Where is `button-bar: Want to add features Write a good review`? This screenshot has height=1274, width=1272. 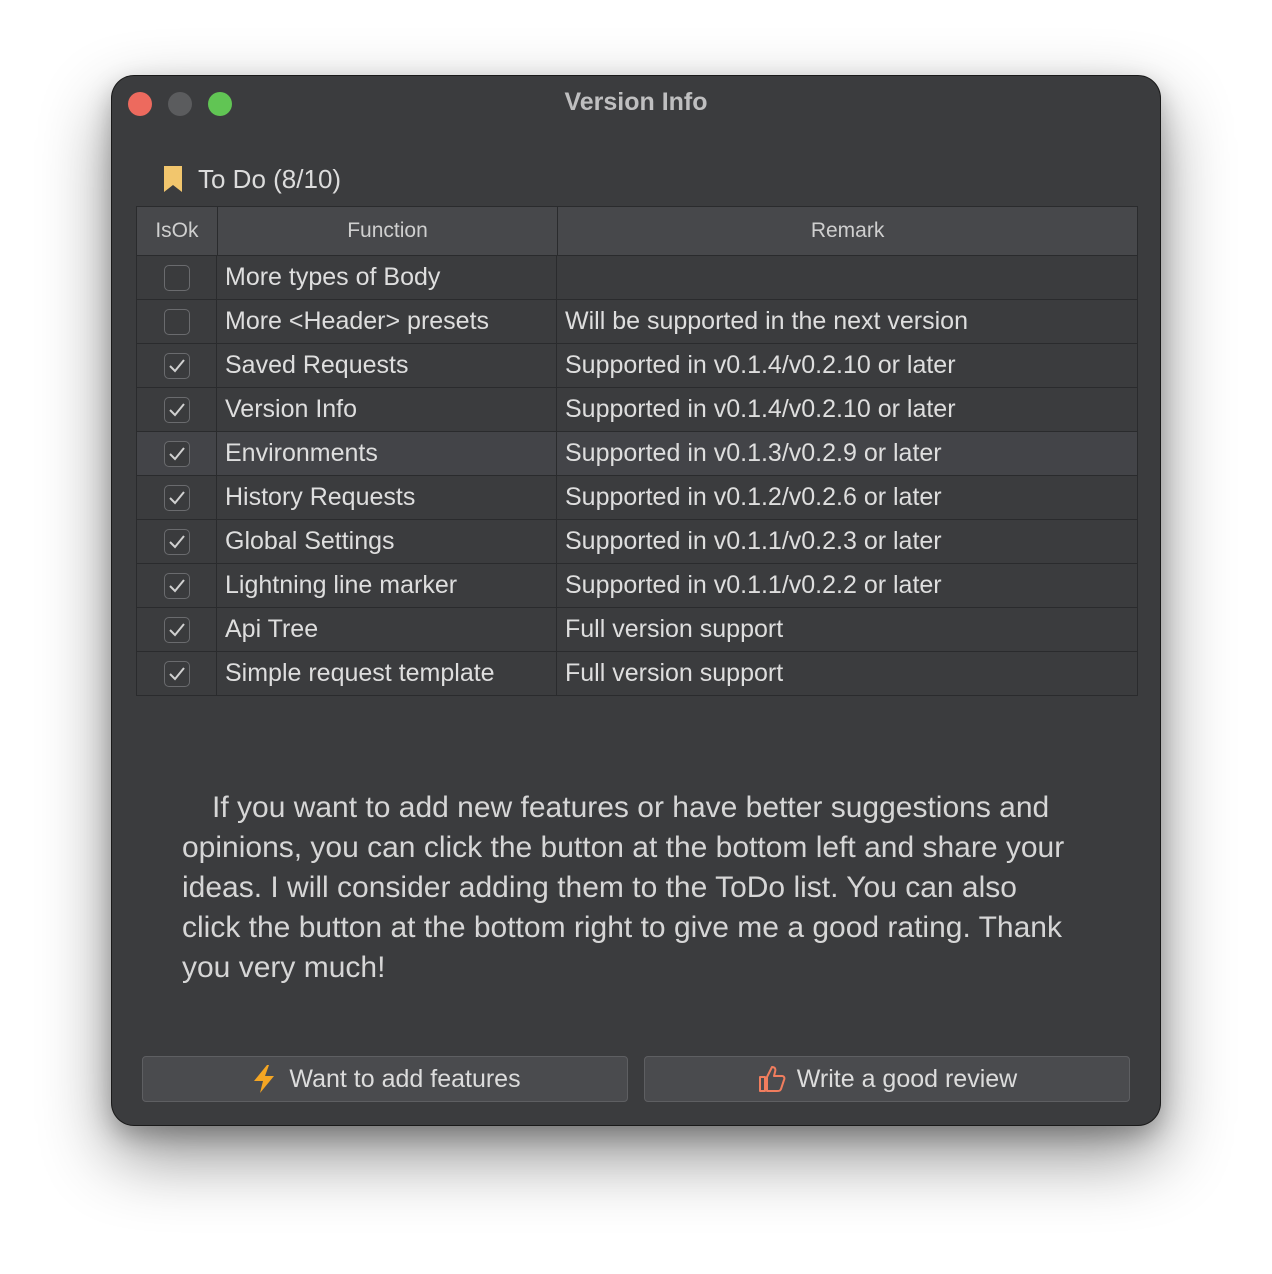
button-bar: Want to add features Write a good review is located at coordinates (636, 1079).